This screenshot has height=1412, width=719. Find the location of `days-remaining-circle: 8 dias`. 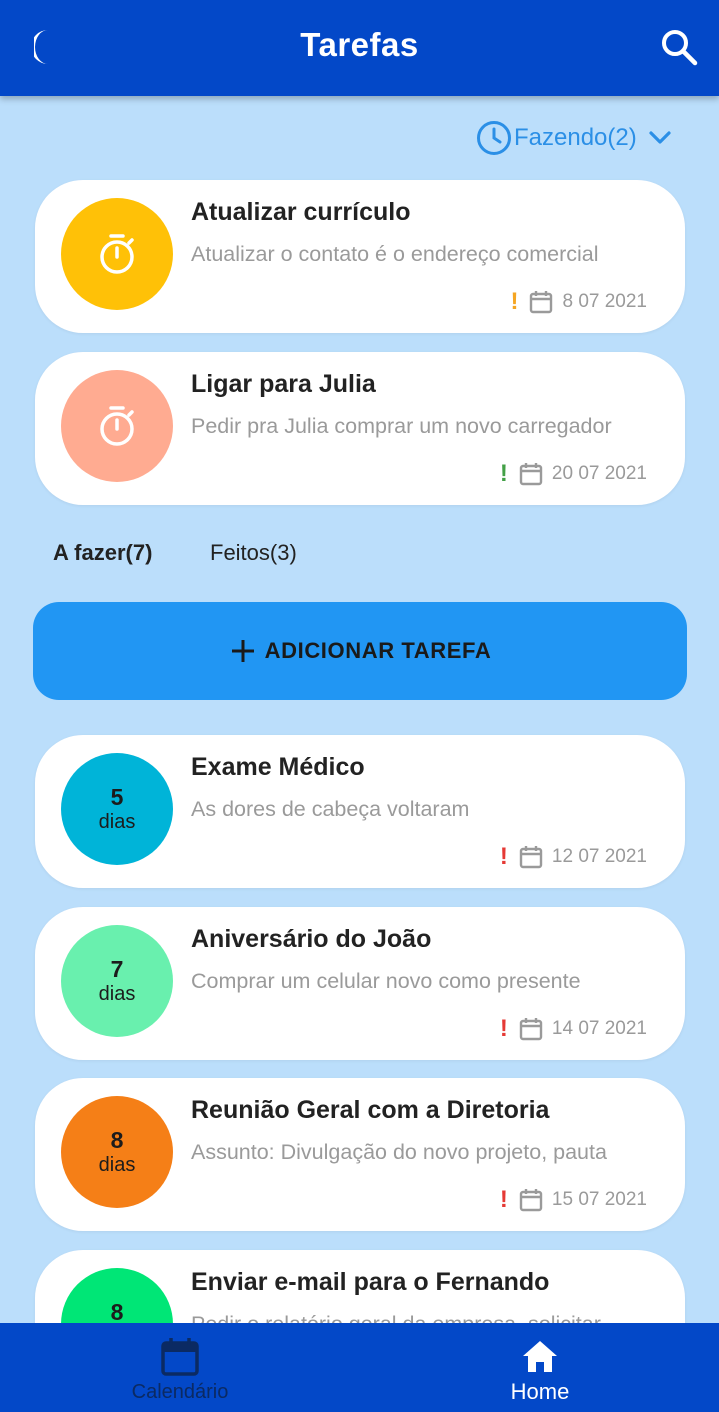

days-remaining-circle: 8 dias is located at coordinates (117, 1152).